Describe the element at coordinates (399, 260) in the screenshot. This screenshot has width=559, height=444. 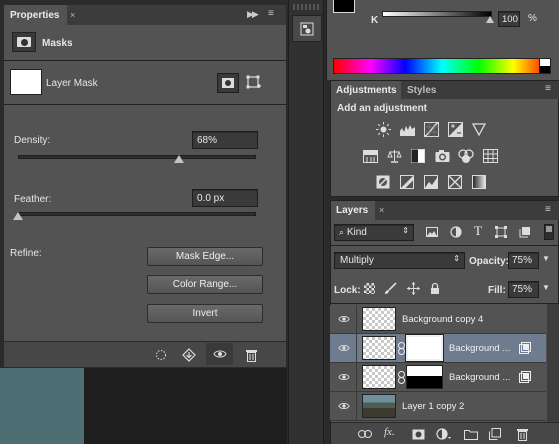
I see `blend-mode-select: Multiply ⇕` at that location.